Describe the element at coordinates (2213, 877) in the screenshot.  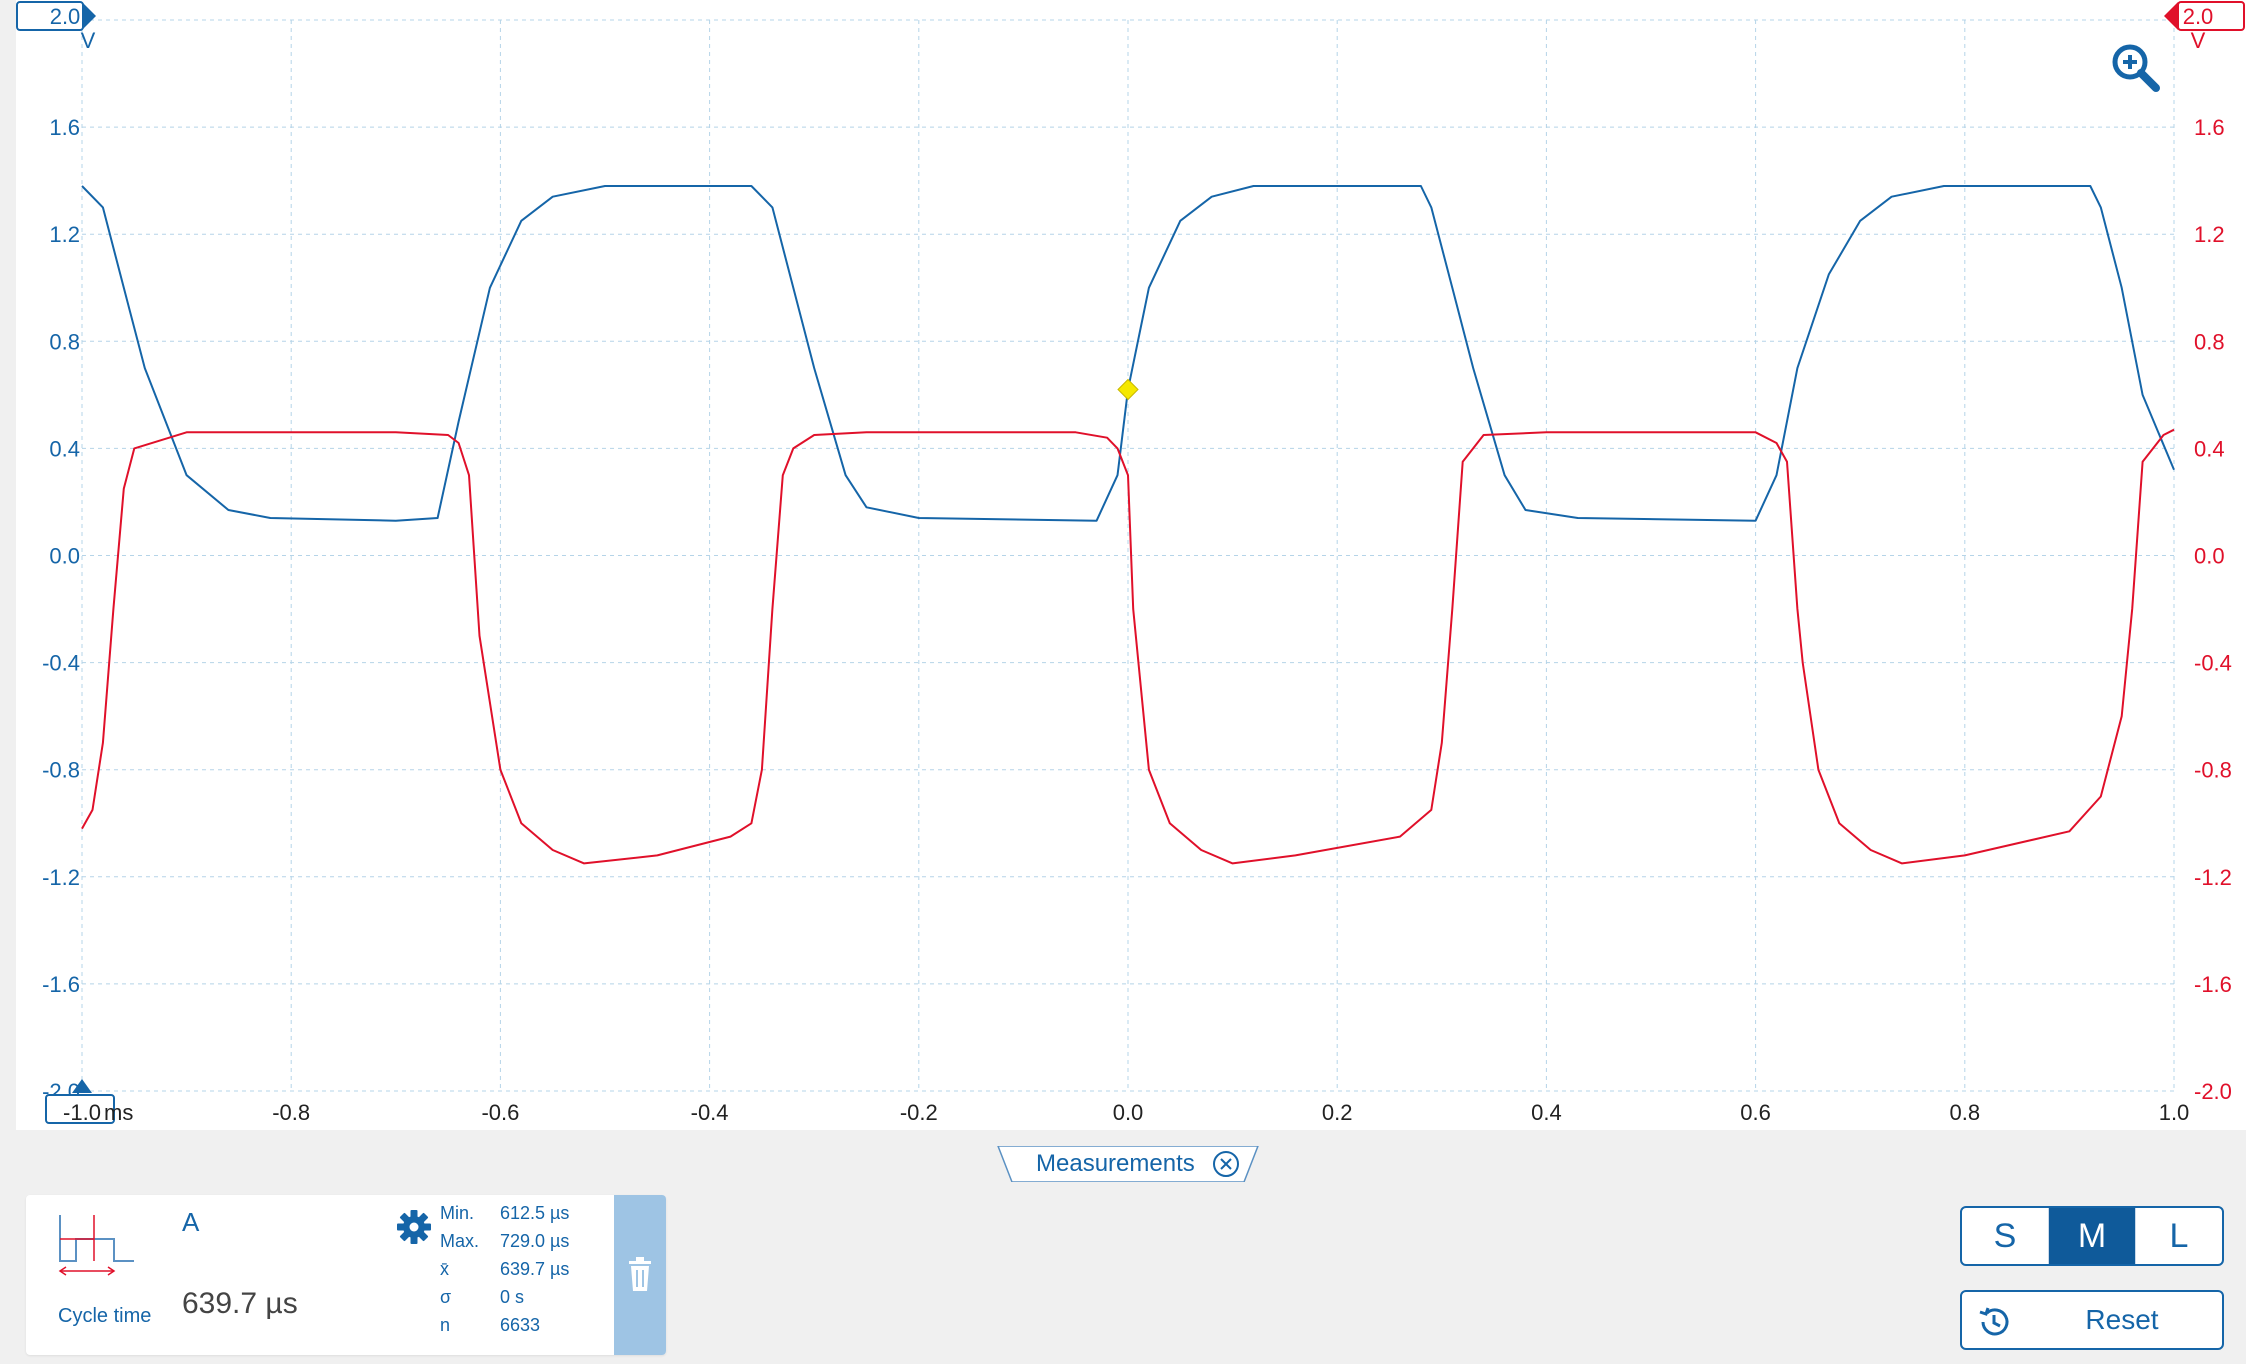
I see `y-right-tick-label: -1.2` at that location.